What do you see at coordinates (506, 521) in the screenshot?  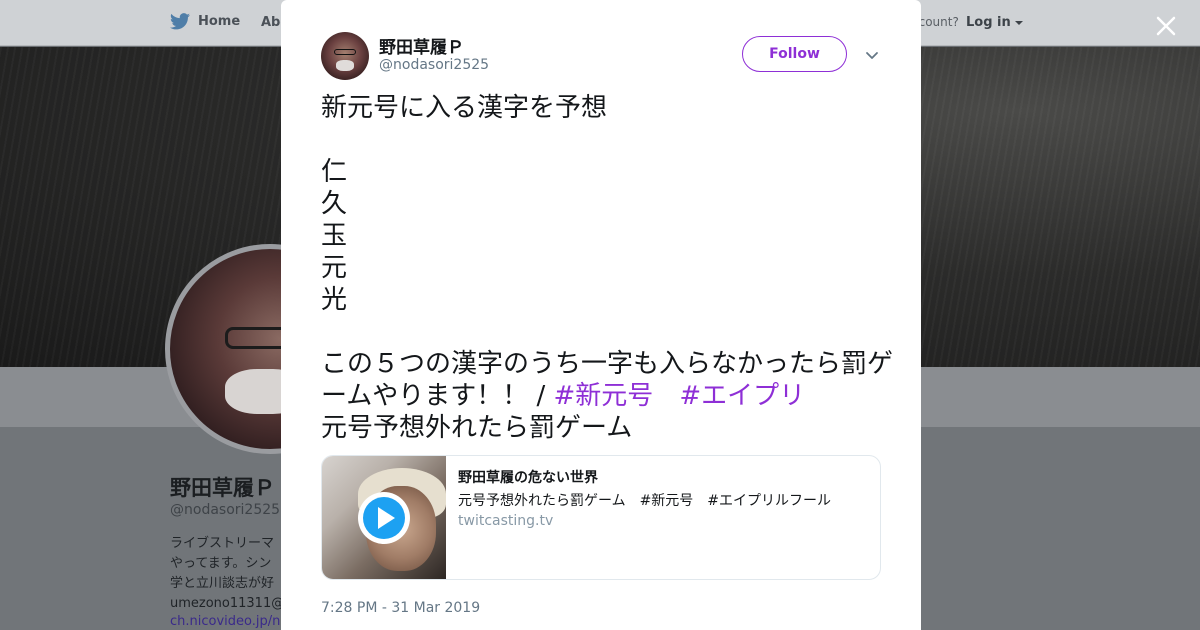 I see `card-domain: twitcasting.tv` at bounding box center [506, 521].